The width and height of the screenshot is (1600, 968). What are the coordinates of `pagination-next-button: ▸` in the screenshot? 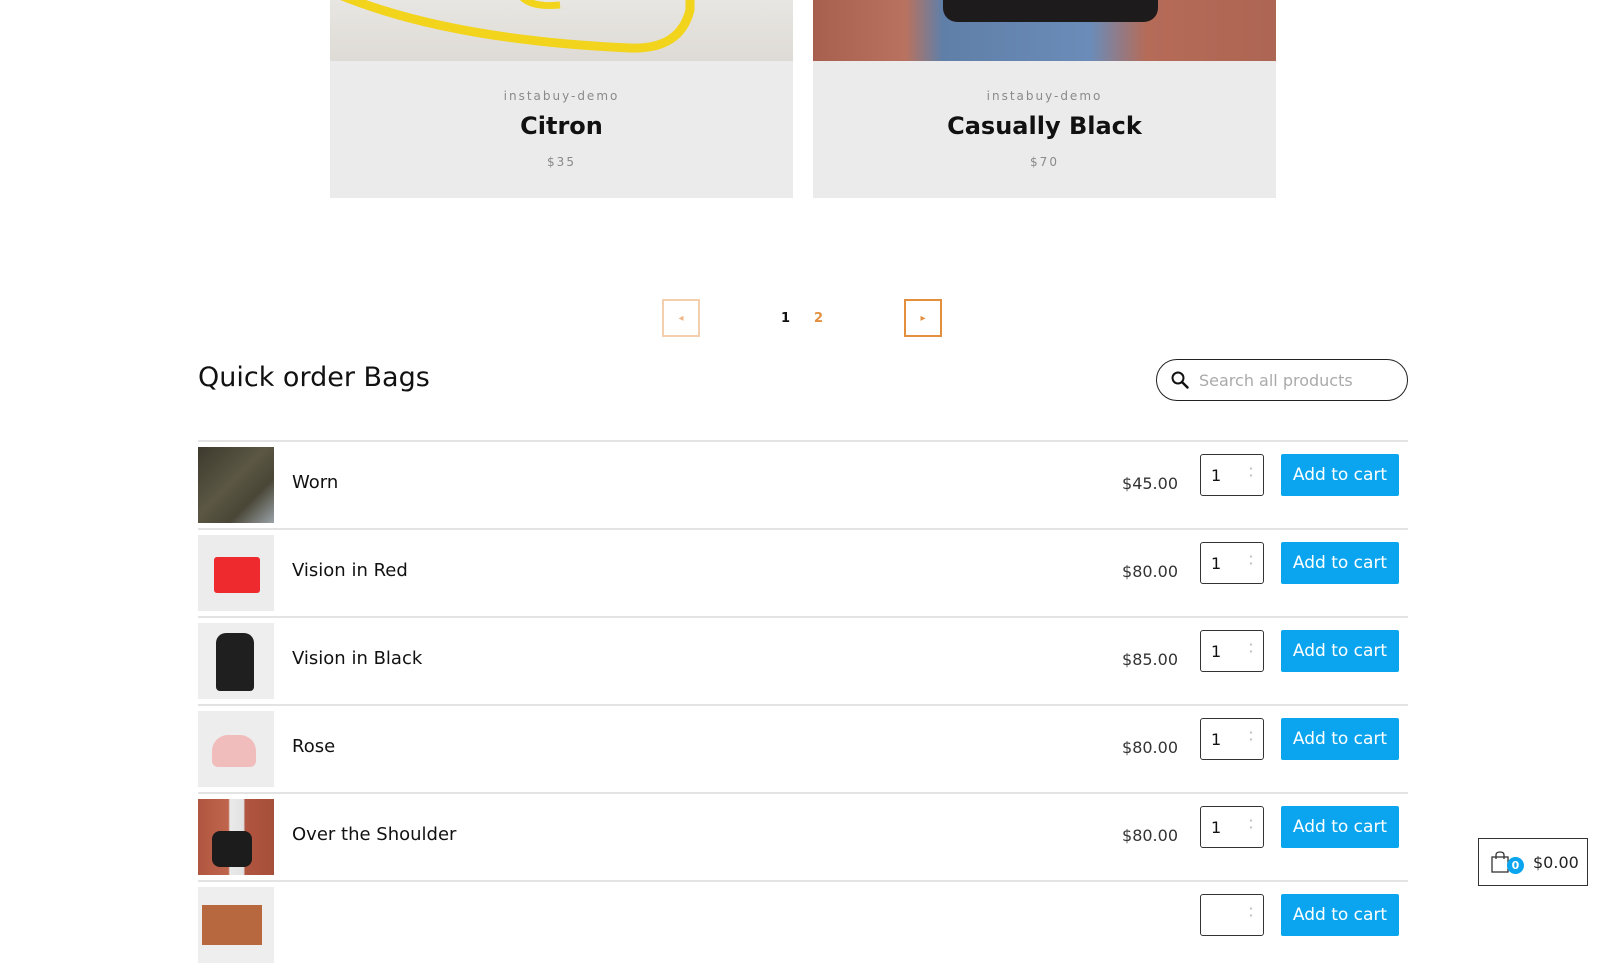 It's located at (923, 318).